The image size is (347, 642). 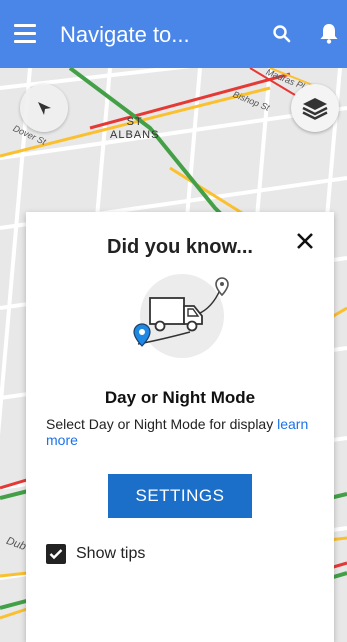 I want to click on layers-icon, so click(x=315, y=108).